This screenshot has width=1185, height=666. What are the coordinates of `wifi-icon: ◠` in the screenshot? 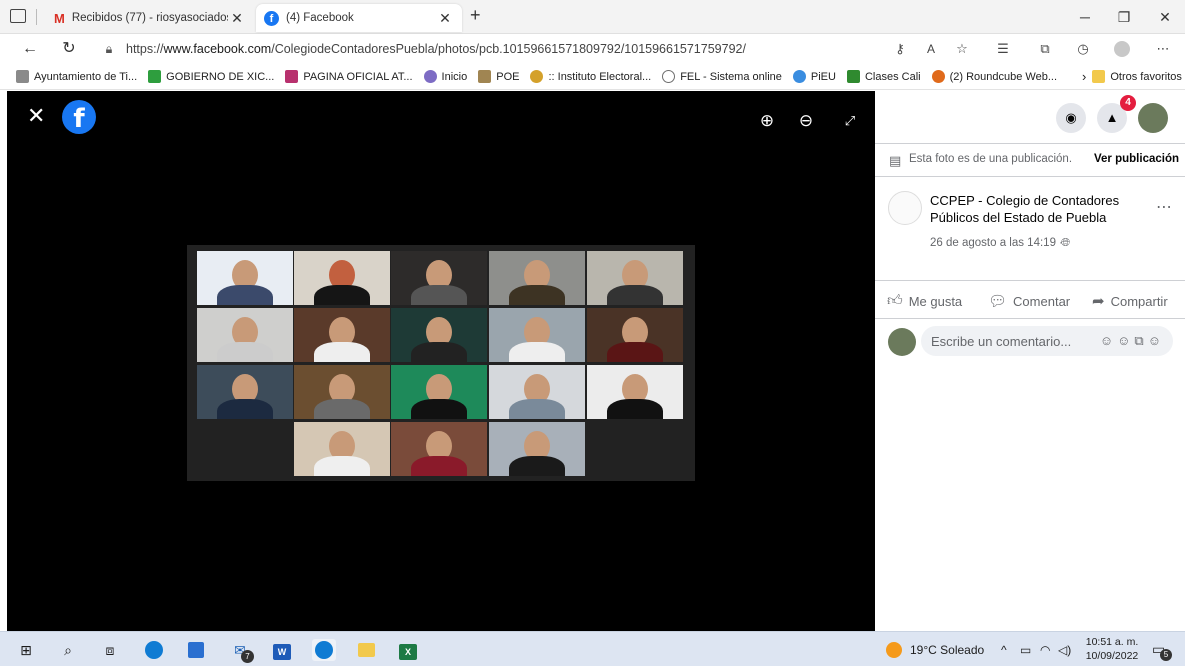 It's located at (1045, 649).